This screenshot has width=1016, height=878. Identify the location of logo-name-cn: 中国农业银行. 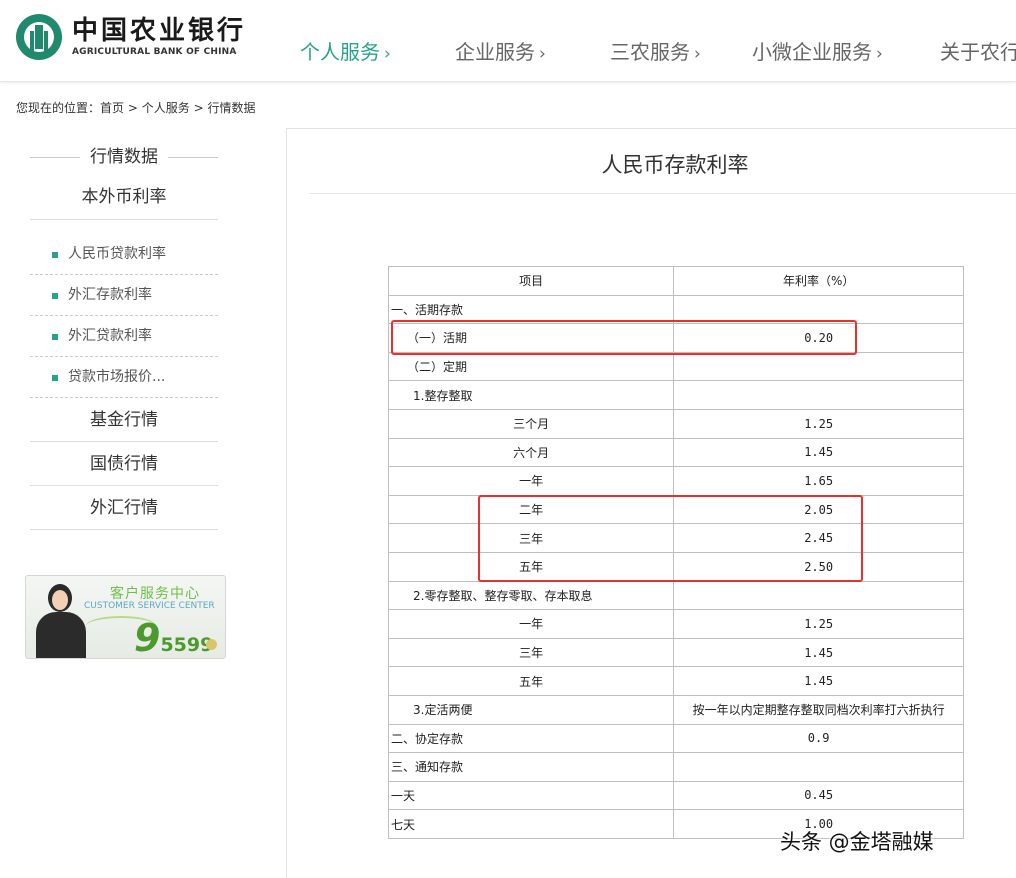
(159, 31).